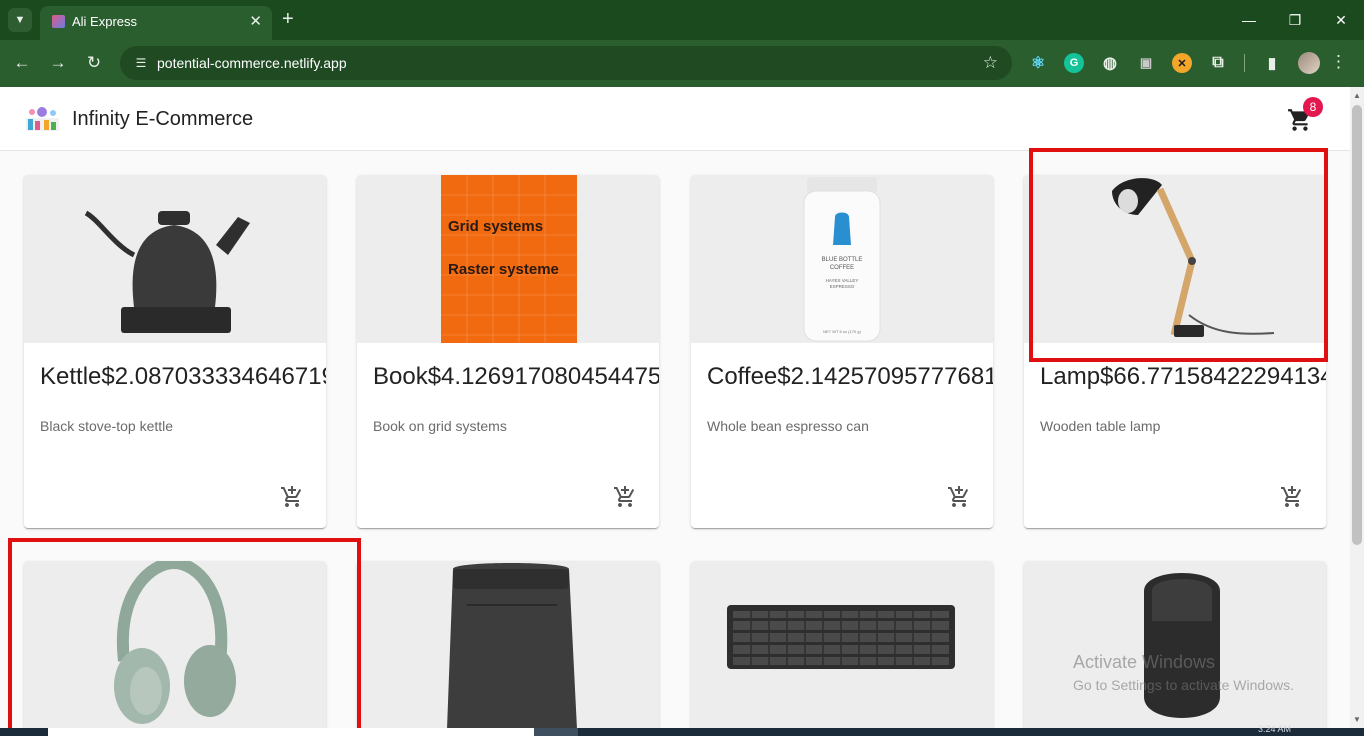  What do you see at coordinates (167, 271) in the screenshot?
I see `kettle-image` at bounding box center [167, 271].